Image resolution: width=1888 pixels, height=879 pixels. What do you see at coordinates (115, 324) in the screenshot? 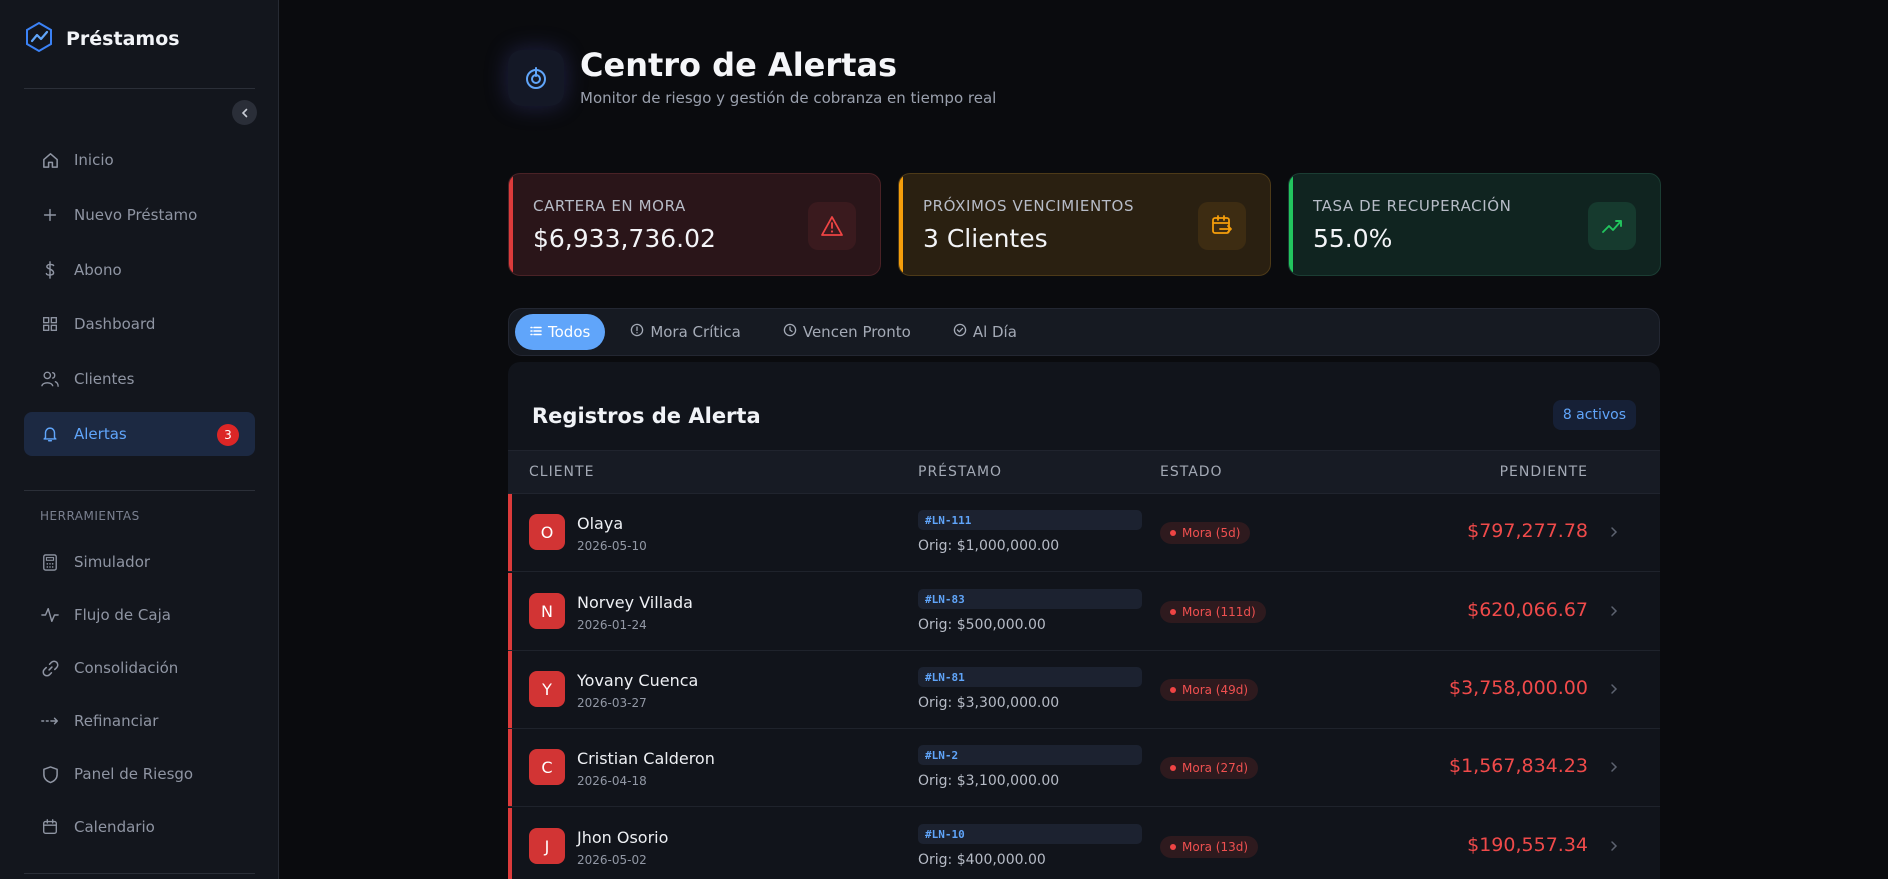
I see `sidebar-item-label: Dashboard` at bounding box center [115, 324].